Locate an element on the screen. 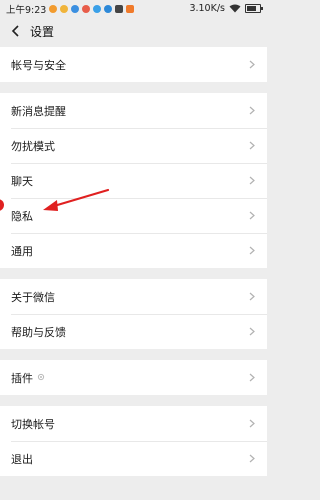  settings-group-about: 关于微信 帮助与反馈 is located at coordinates (133, 314).